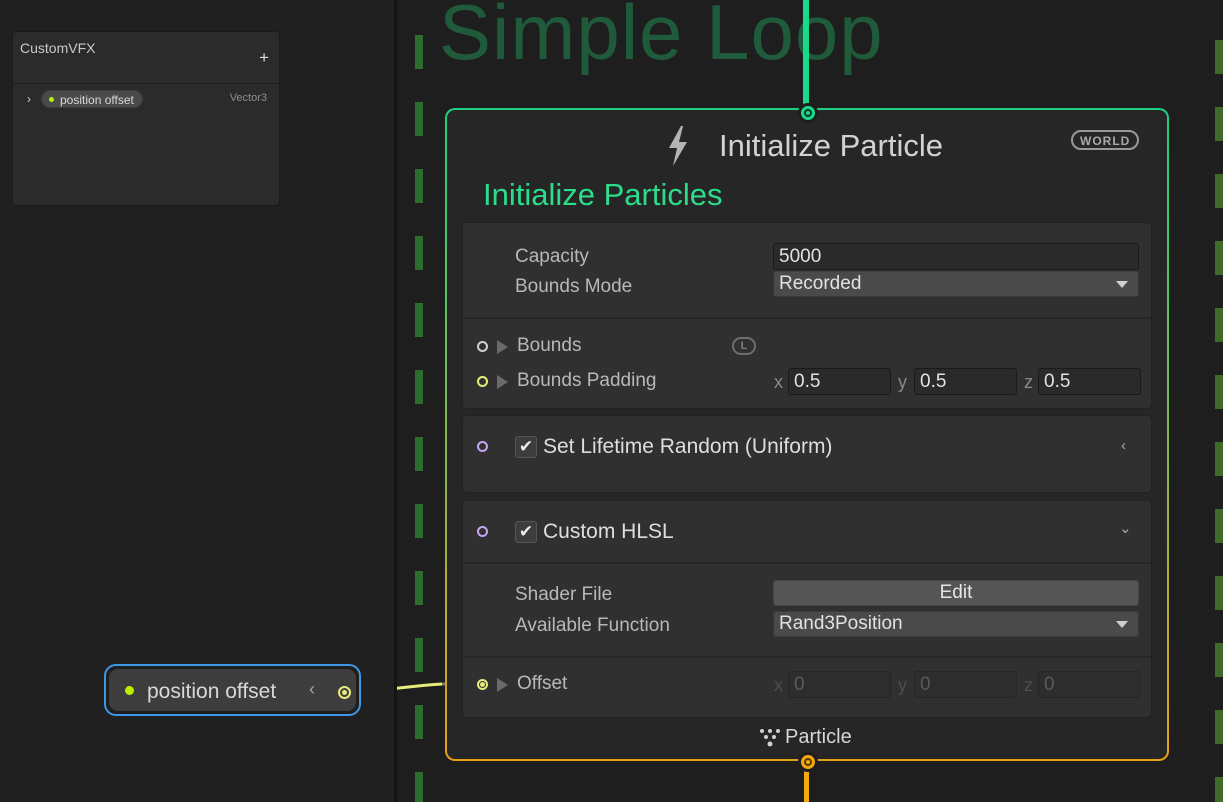 The image size is (1223, 802). Describe the element at coordinates (29, 99) in the screenshot. I see `chevron-right-icon: ›` at that location.